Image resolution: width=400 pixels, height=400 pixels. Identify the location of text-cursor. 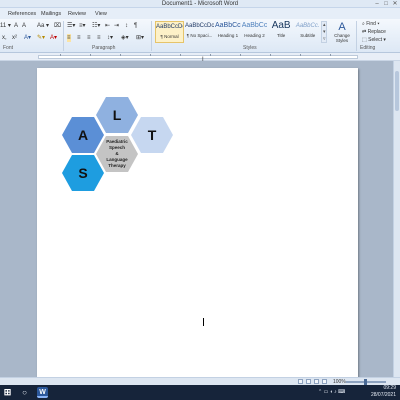
(203, 322).